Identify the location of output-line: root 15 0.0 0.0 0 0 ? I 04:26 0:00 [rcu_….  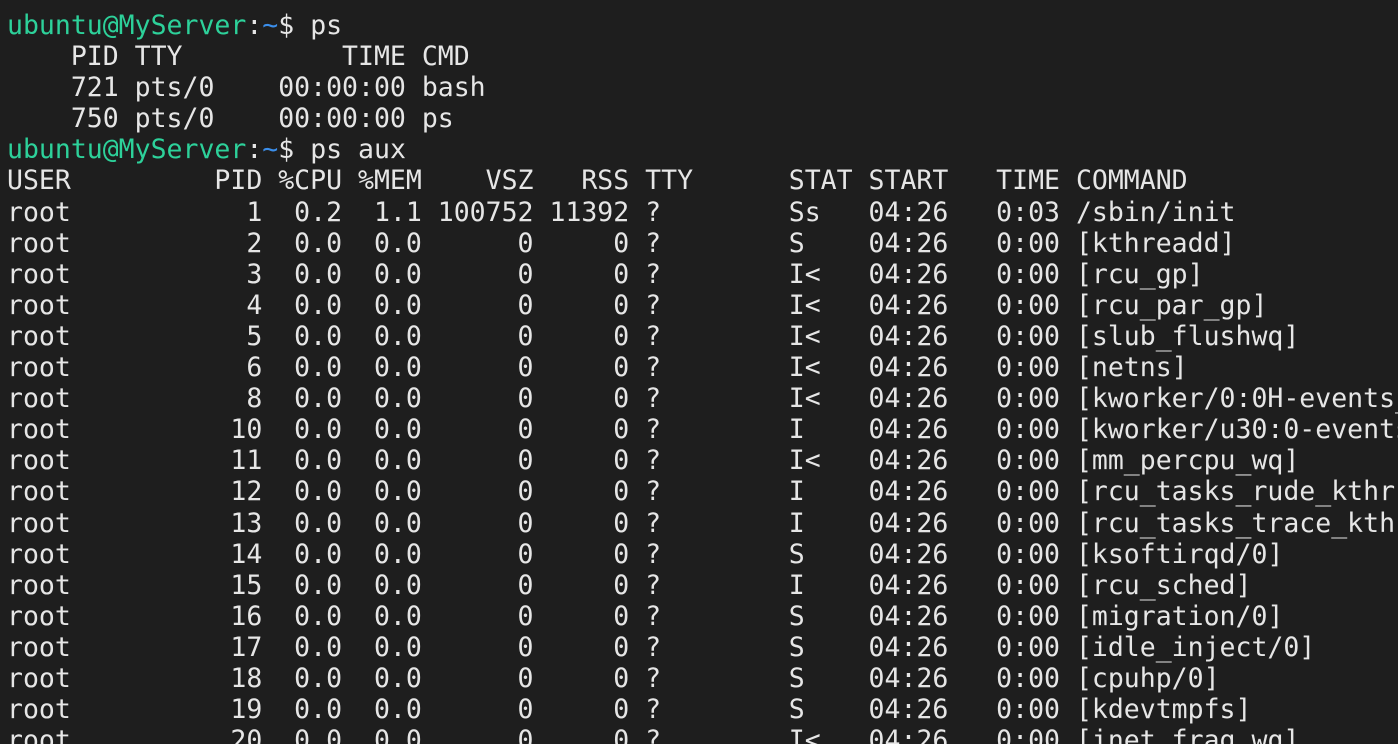
(629, 585).